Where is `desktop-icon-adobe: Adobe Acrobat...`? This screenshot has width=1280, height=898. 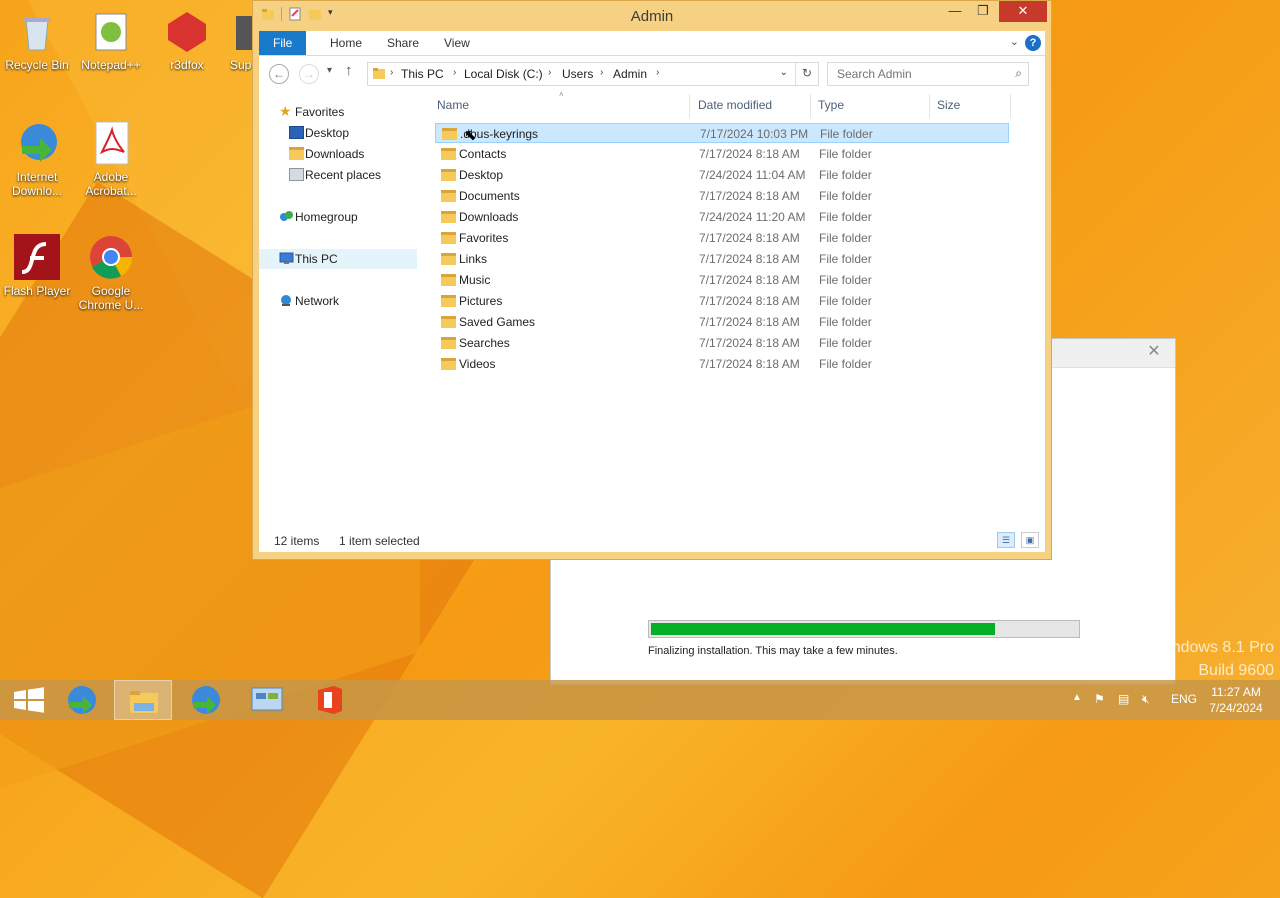 desktop-icon-adobe: Adobe Acrobat... is located at coordinates (111, 159).